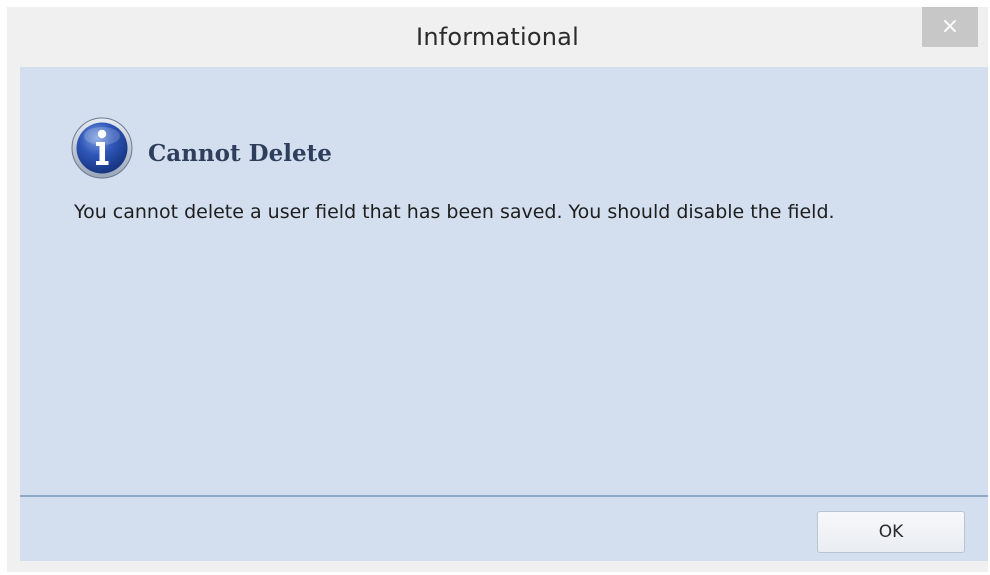  I want to click on dialog-heading: Cannot Delete, so click(240, 153).